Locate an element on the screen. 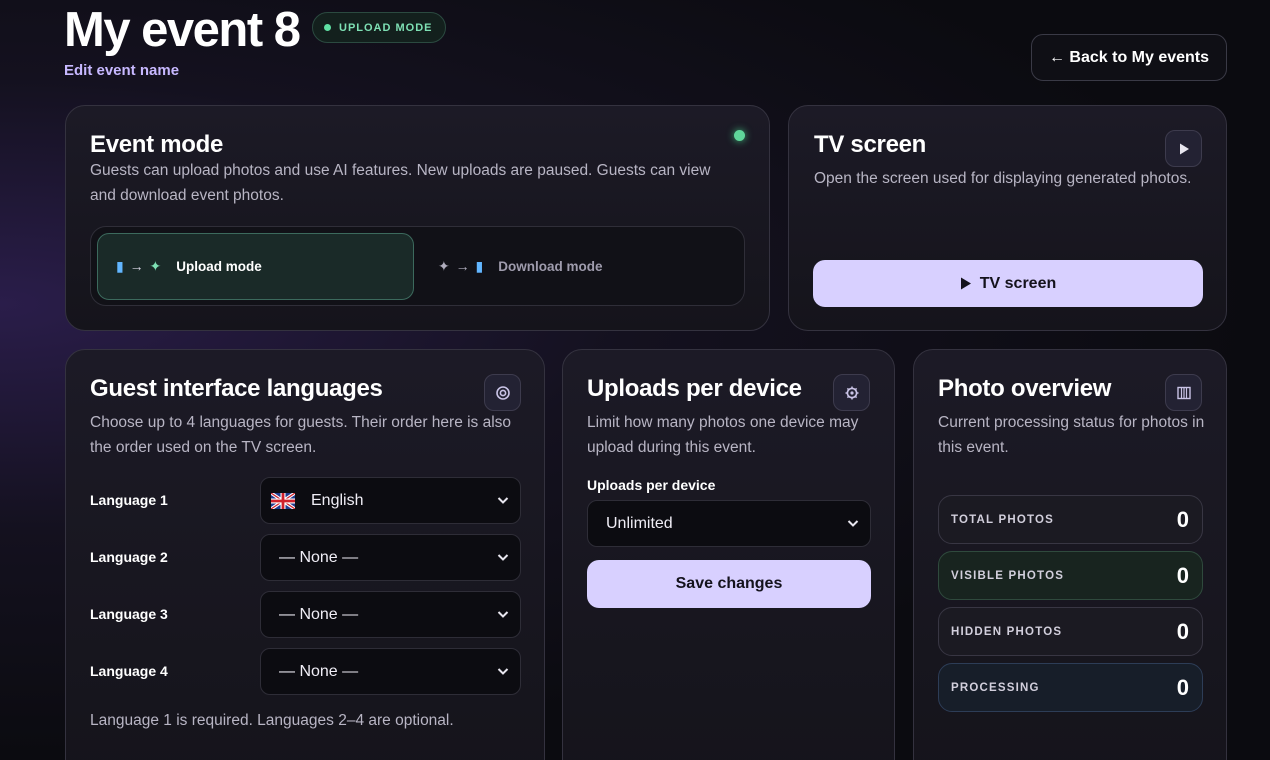 The image size is (1270, 760). stat-total-photos: TOTAL PHOTOS 0 is located at coordinates (1070, 519).